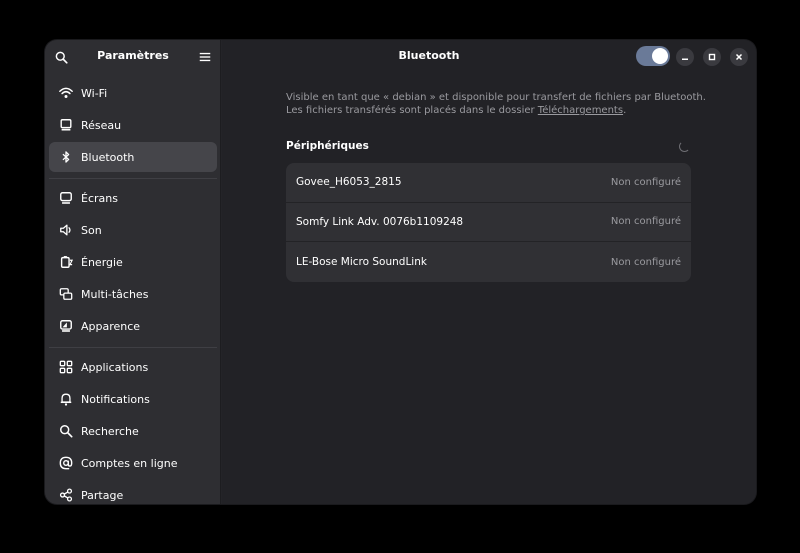  What do you see at coordinates (349, 182) in the screenshot?
I see `device-name: Govee_H6053_2815` at bounding box center [349, 182].